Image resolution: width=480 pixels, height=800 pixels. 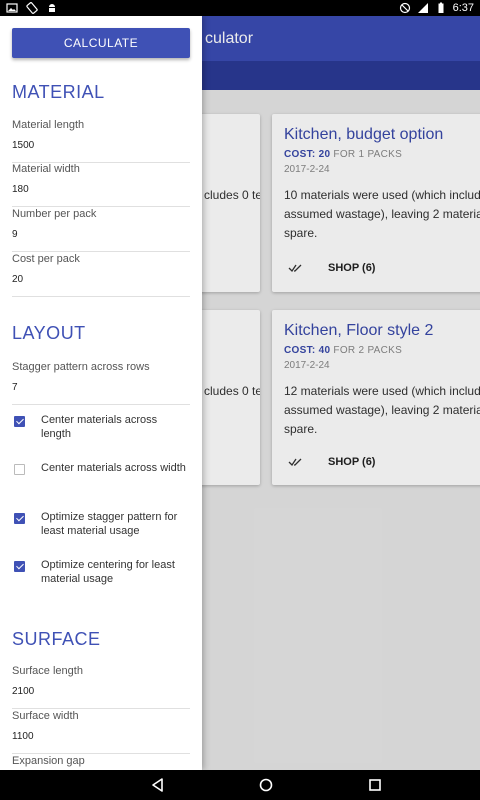 What do you see at coordinates (23, 691) in the screenshot?
I see `field-value: 2100` at bounding box center [23, 691].